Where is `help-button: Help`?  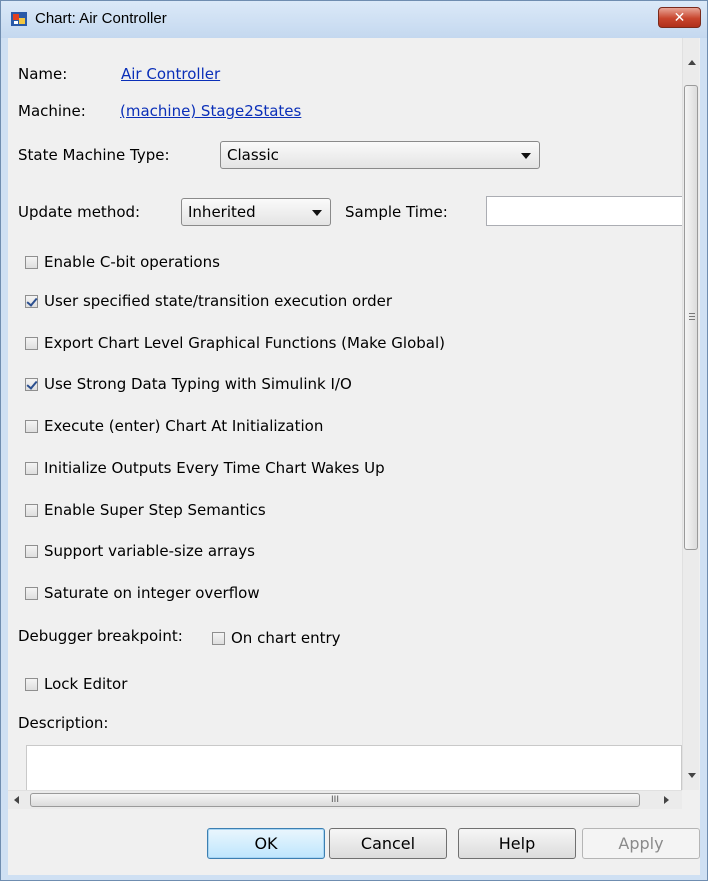
help-button: Help is located at coordinates (517, 843).